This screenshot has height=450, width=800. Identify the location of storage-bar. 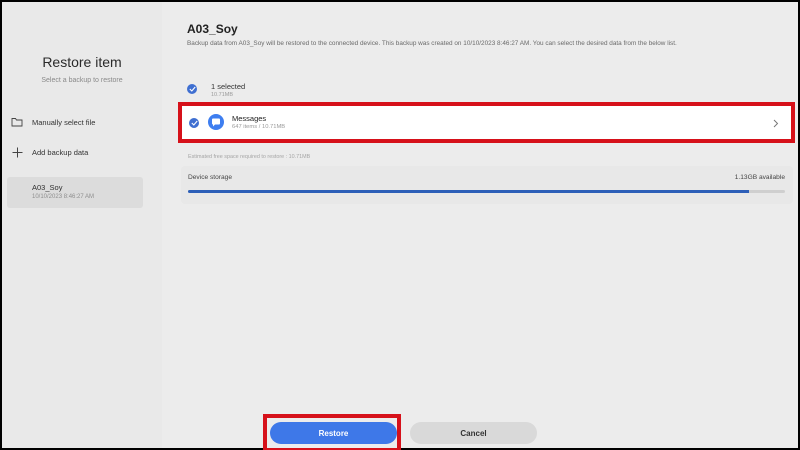
(486, 191).